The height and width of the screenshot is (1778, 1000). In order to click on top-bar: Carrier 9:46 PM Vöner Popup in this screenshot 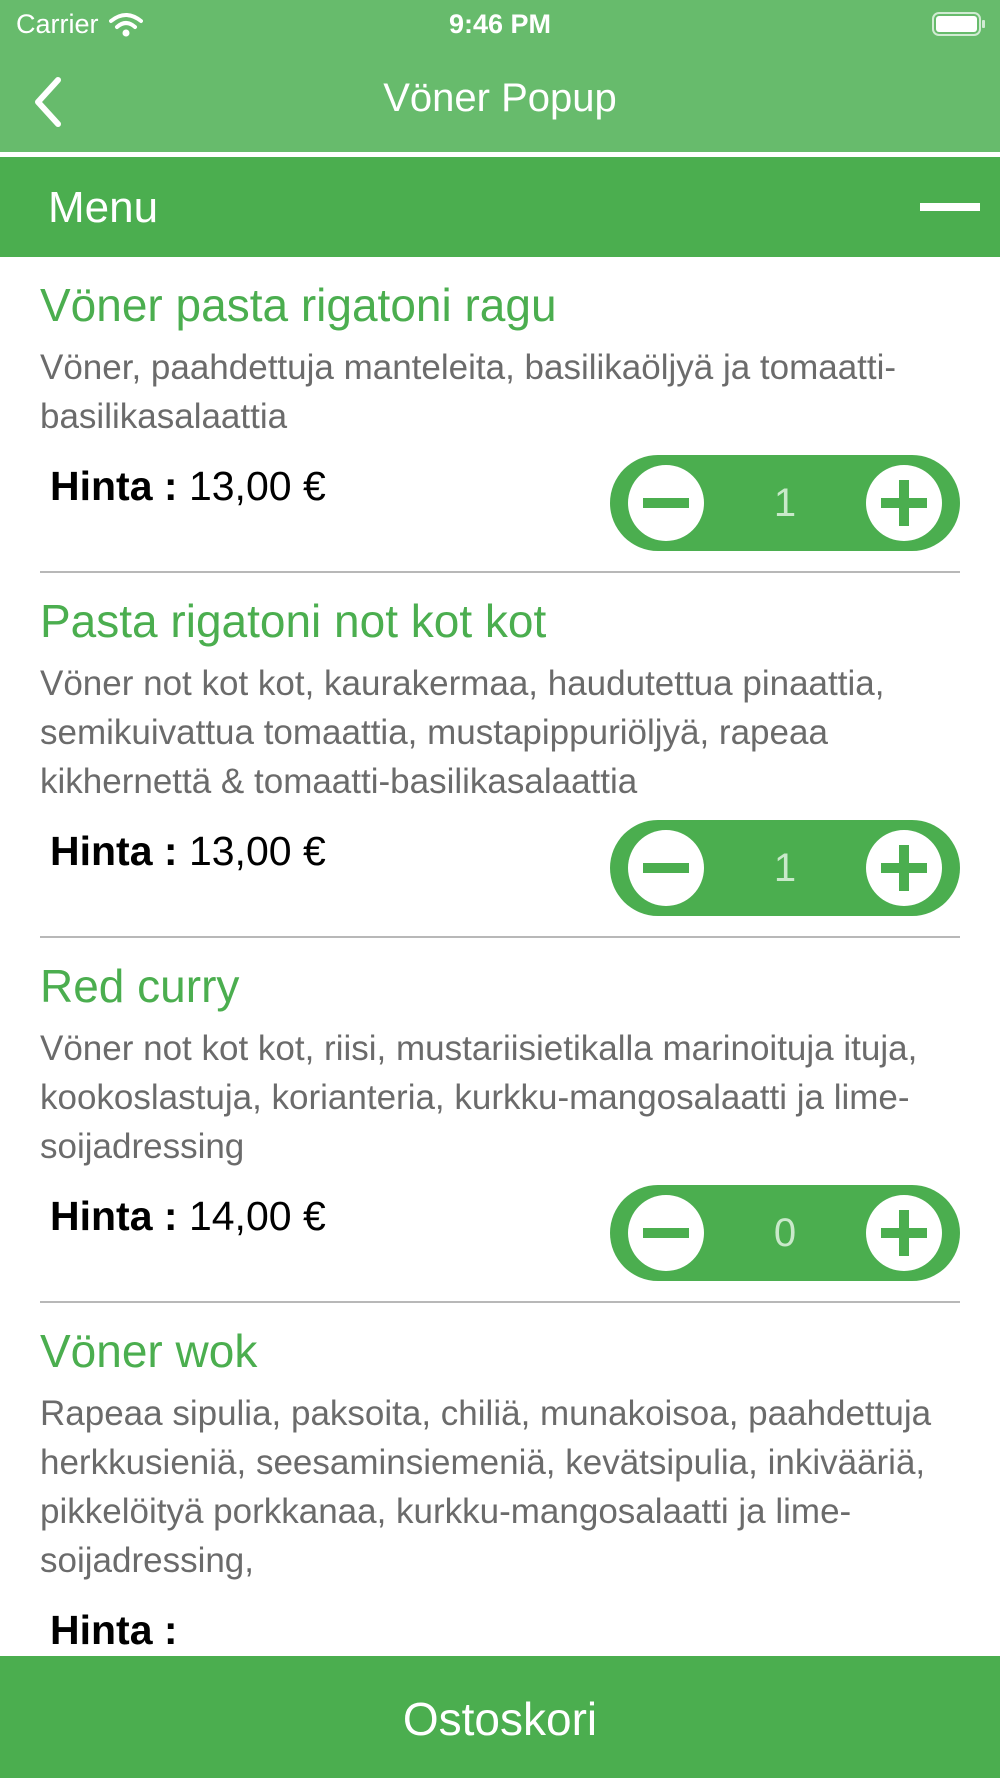, I will do `click(500, 76)`.